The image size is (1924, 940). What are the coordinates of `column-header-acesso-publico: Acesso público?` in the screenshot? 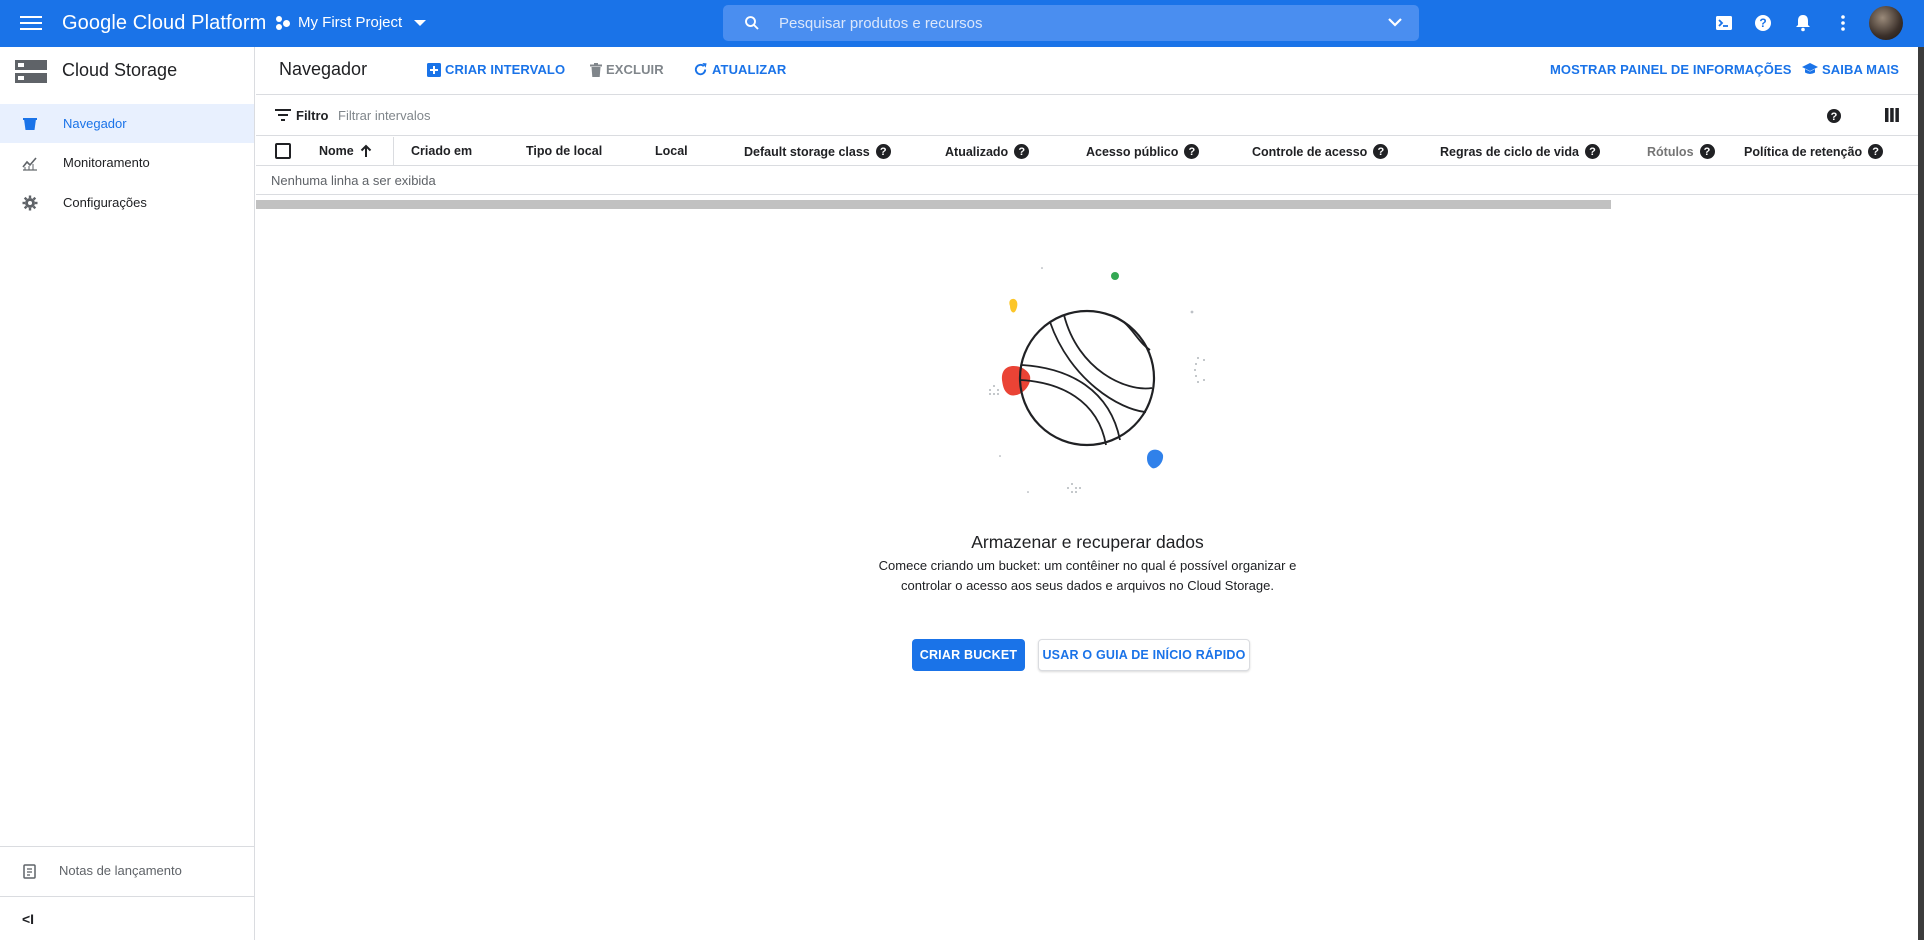 It's located at (1143, 151).